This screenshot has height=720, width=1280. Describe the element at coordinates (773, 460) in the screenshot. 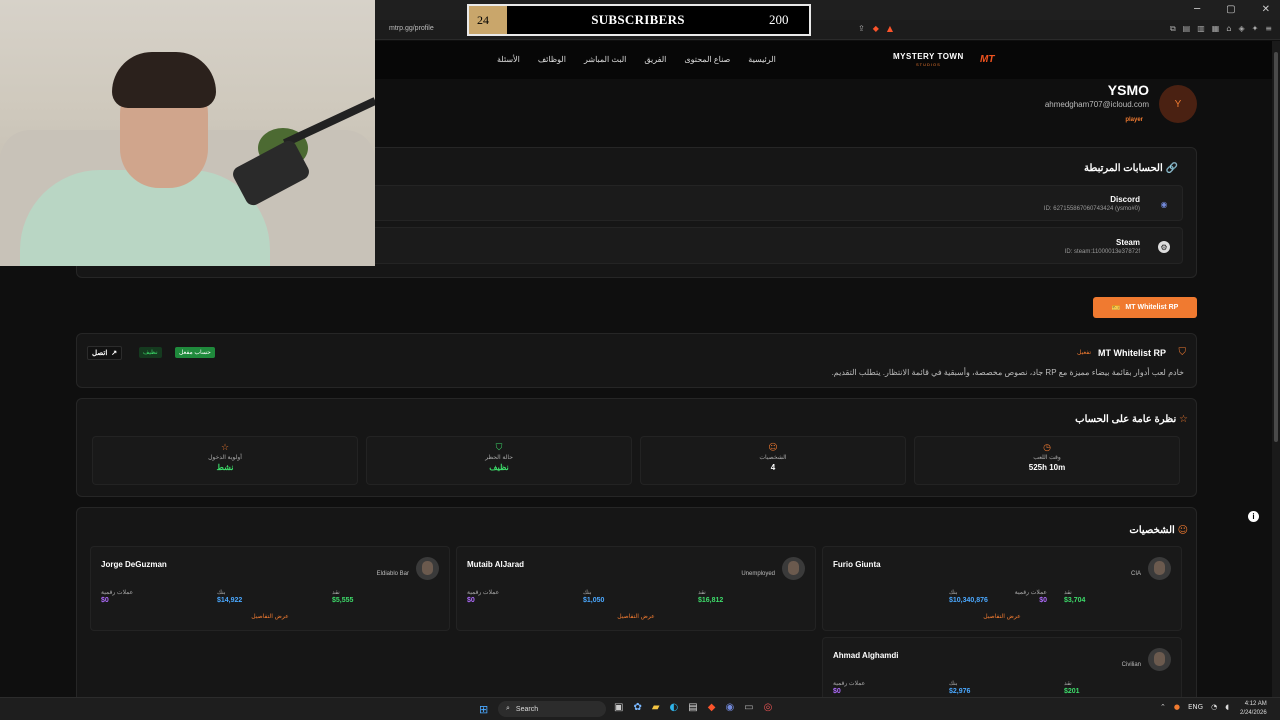

I see `stat-characters: ☺ الشخصيات 4` at that location.